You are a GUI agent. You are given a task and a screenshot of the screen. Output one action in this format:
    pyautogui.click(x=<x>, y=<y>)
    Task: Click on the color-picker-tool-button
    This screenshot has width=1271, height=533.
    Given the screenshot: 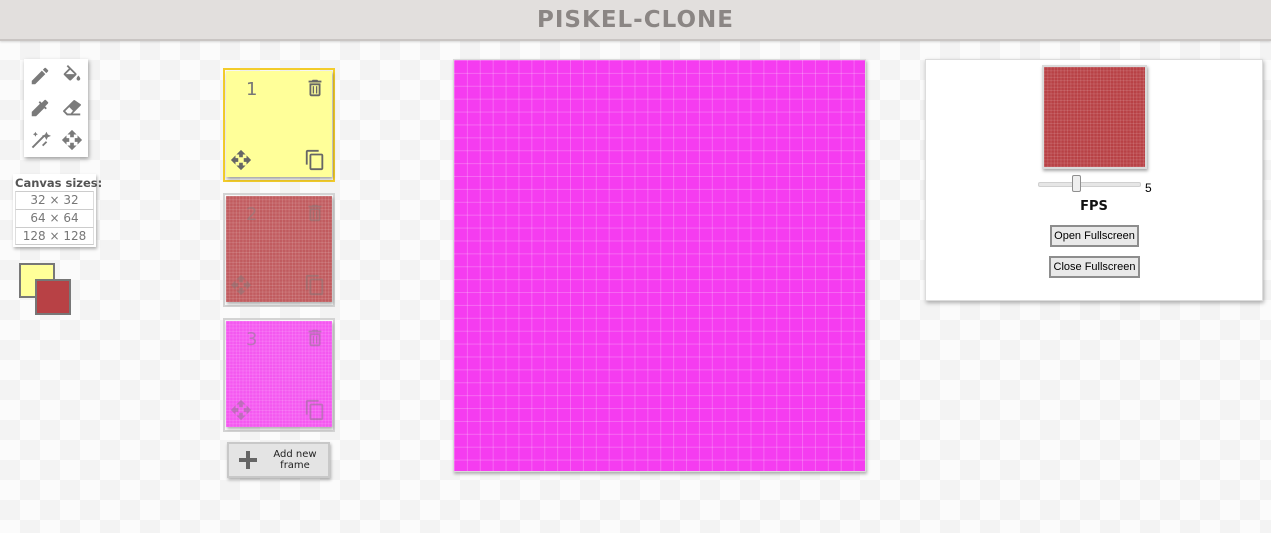 What is the action you would take?
    pyautogui.click(x=40, y=108)
    